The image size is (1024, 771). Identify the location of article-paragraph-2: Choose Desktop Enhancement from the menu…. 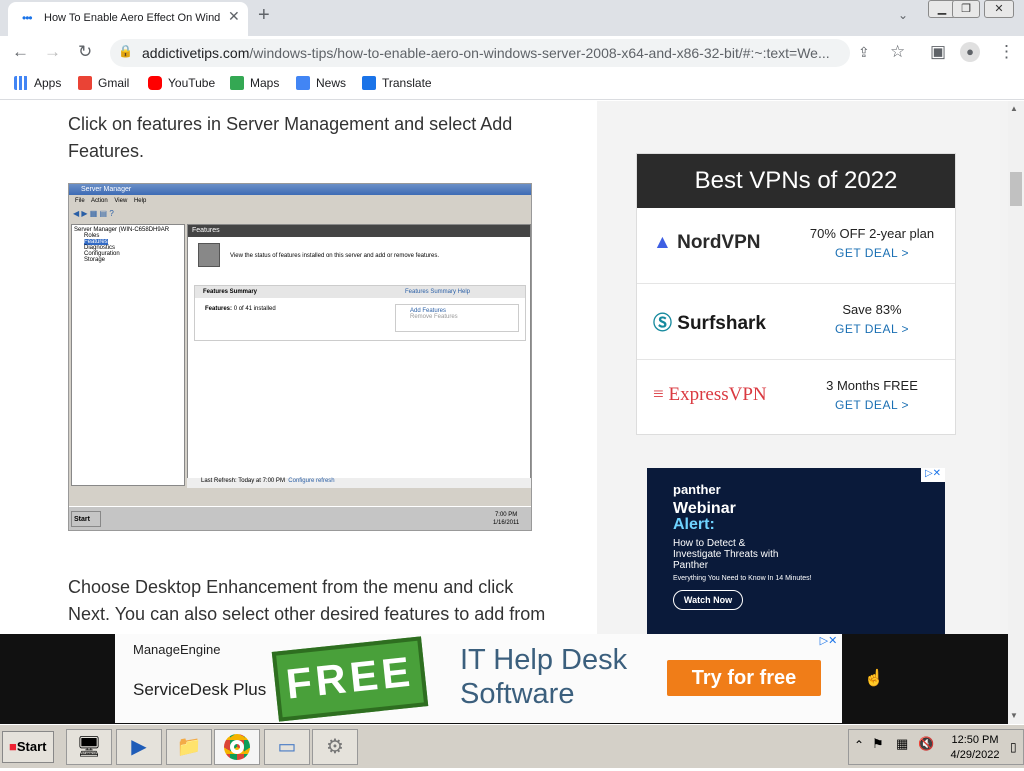
(307, 600).